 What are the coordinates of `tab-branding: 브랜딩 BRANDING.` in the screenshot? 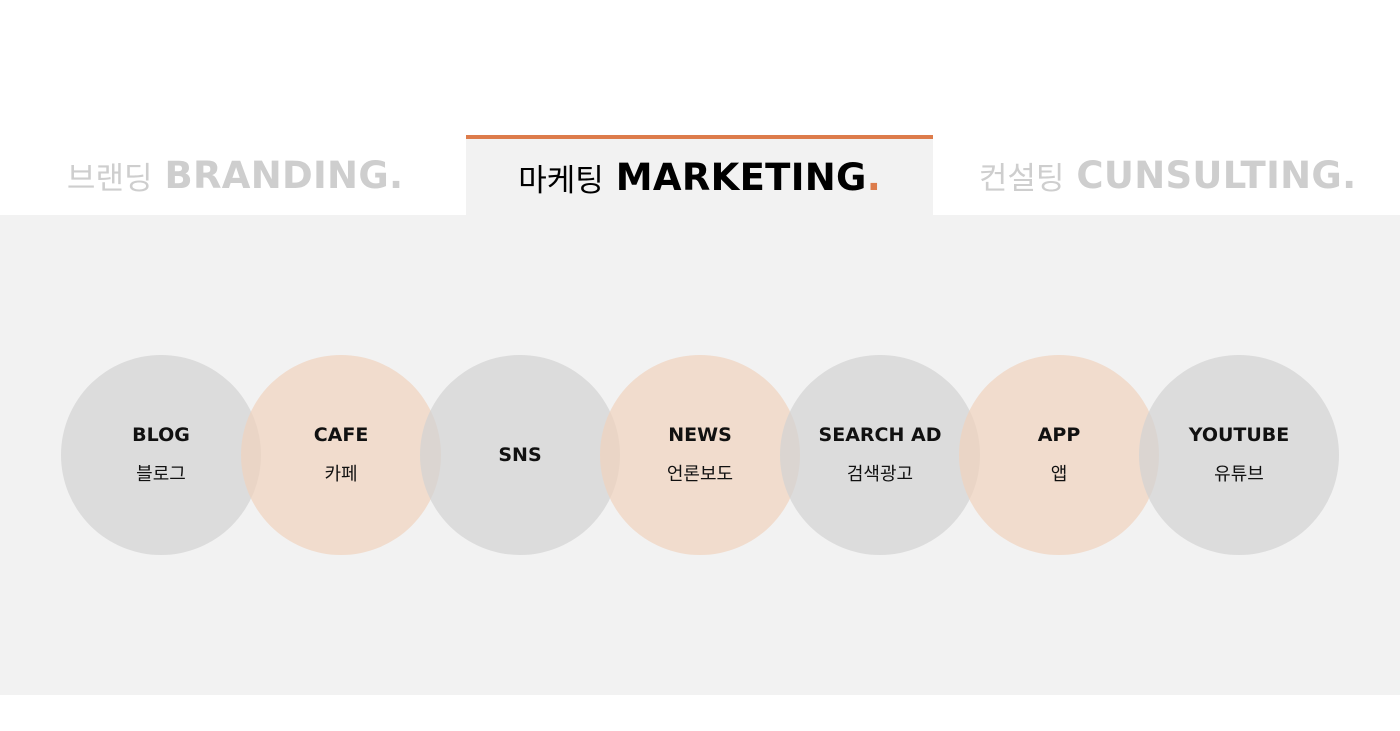 It's located at (235, 175).